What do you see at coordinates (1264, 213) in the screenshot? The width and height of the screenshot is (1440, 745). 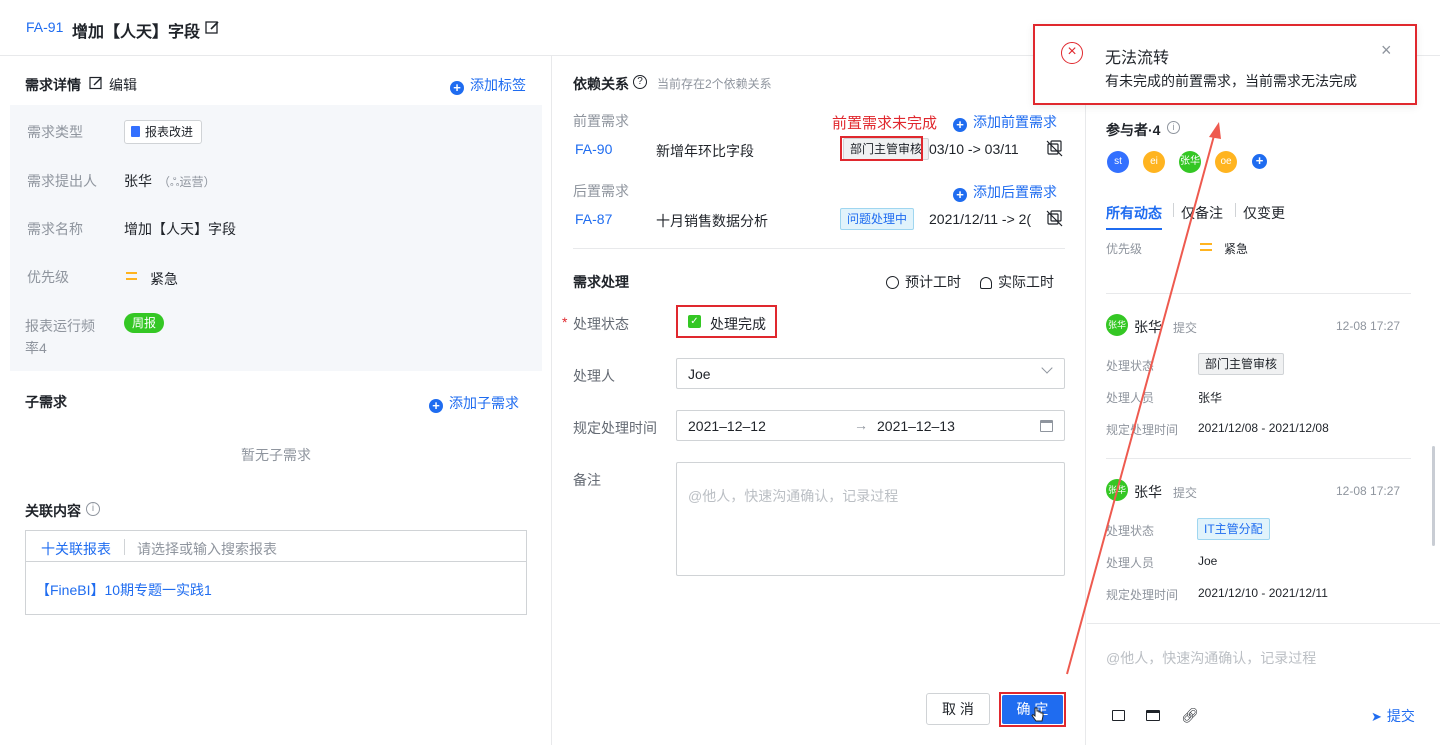 I see `tab-changes: 仅变更` at bounding box center [1264, 213].